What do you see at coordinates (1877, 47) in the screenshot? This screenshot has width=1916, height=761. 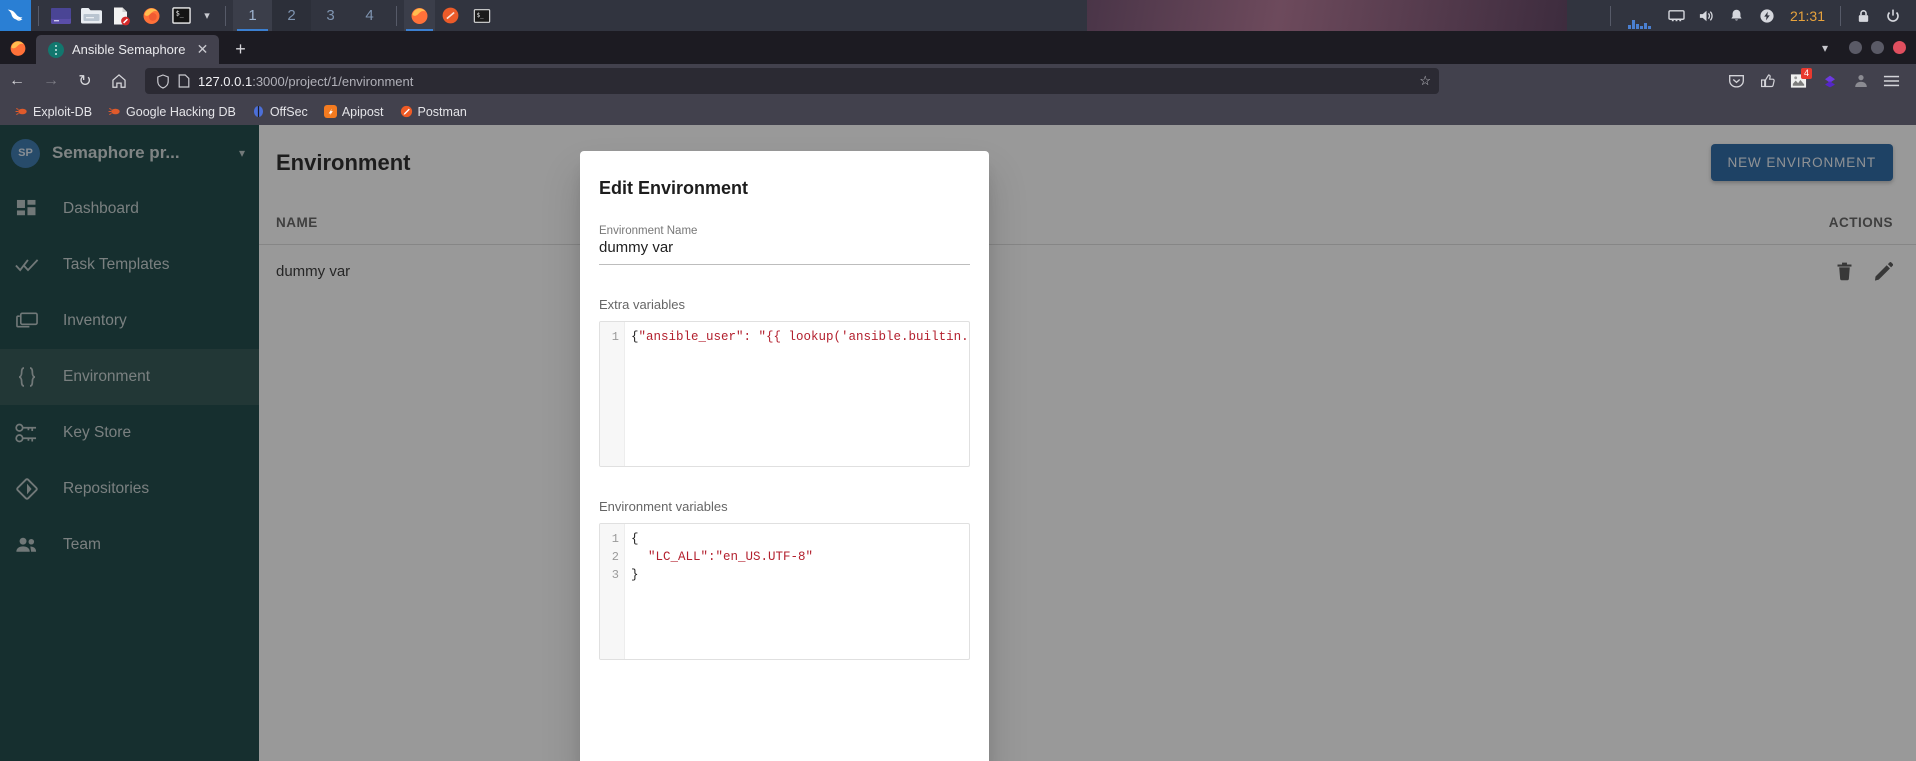 I see `window-maximize-button` at bounding box center [1877, 47].